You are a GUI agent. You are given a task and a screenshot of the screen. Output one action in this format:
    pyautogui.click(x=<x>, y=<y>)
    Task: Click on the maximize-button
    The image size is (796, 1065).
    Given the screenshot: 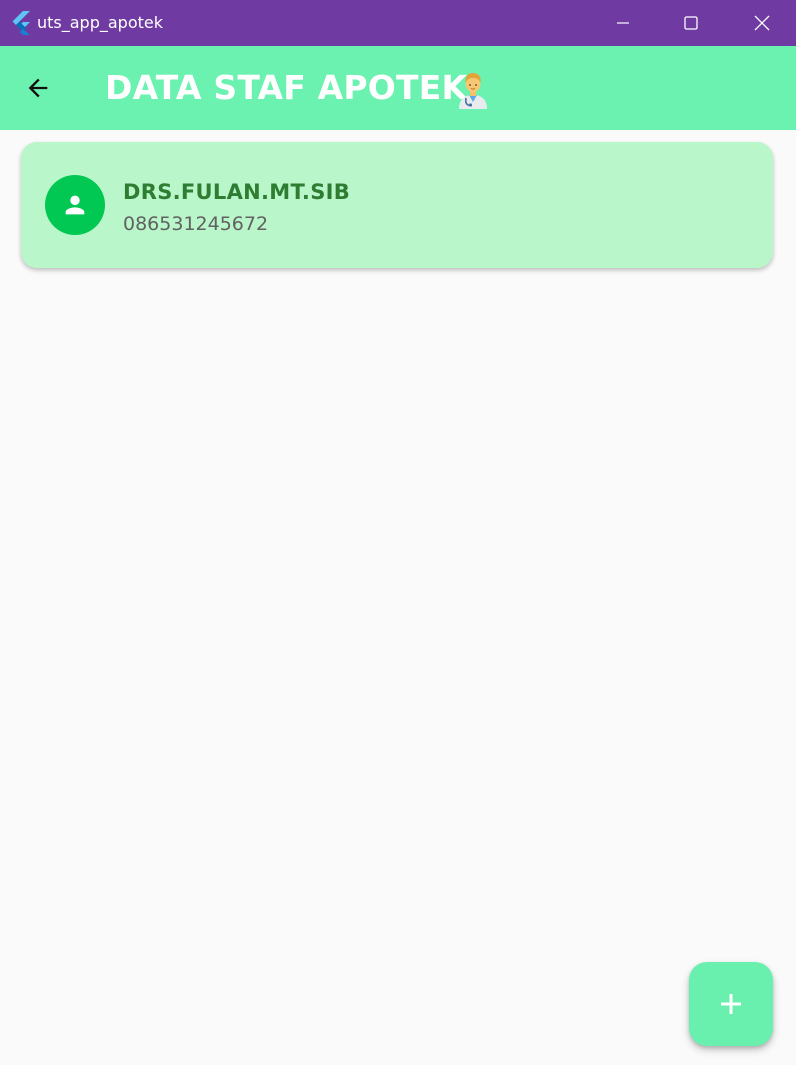 What is the action you would take?
    pyautogui.click(x=691, y=23)
    